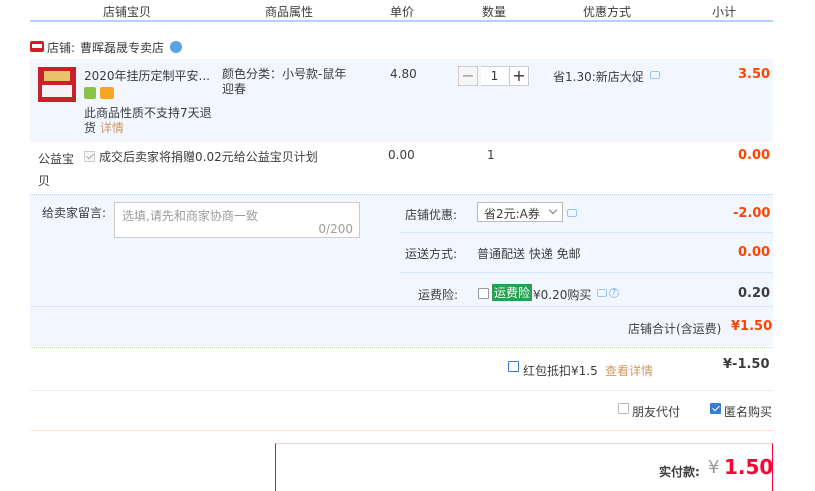  What do you see at coordinates (176, 47) in the screenshot?
I see `chat-icon` at bounding box center [176, 47].